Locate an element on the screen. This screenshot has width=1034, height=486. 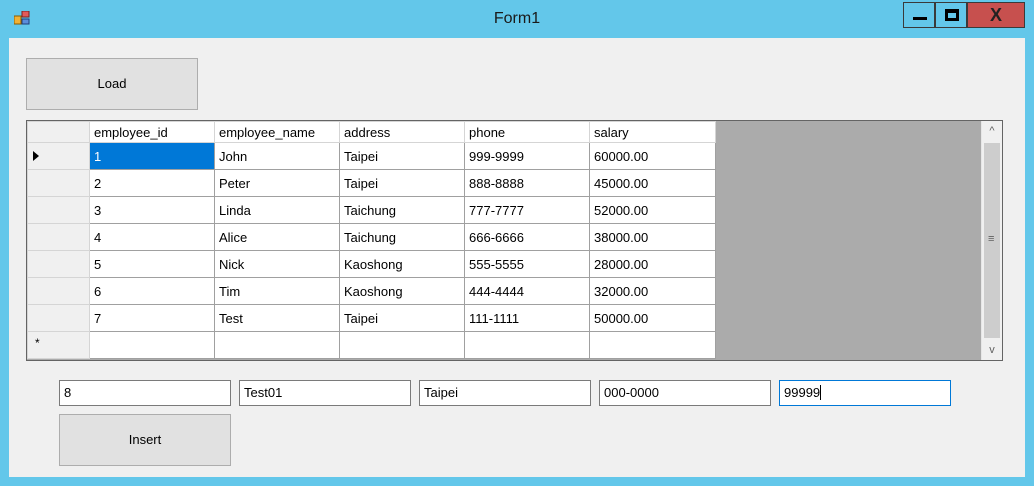
cell-employee-name: John is located at coordinates (277, 156).